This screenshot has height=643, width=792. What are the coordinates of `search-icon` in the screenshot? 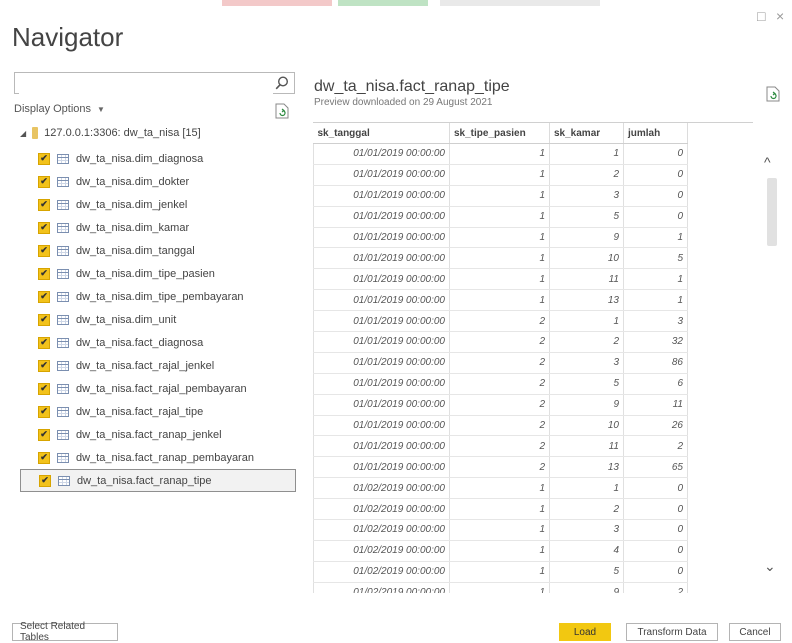 It's located at (282, 83).